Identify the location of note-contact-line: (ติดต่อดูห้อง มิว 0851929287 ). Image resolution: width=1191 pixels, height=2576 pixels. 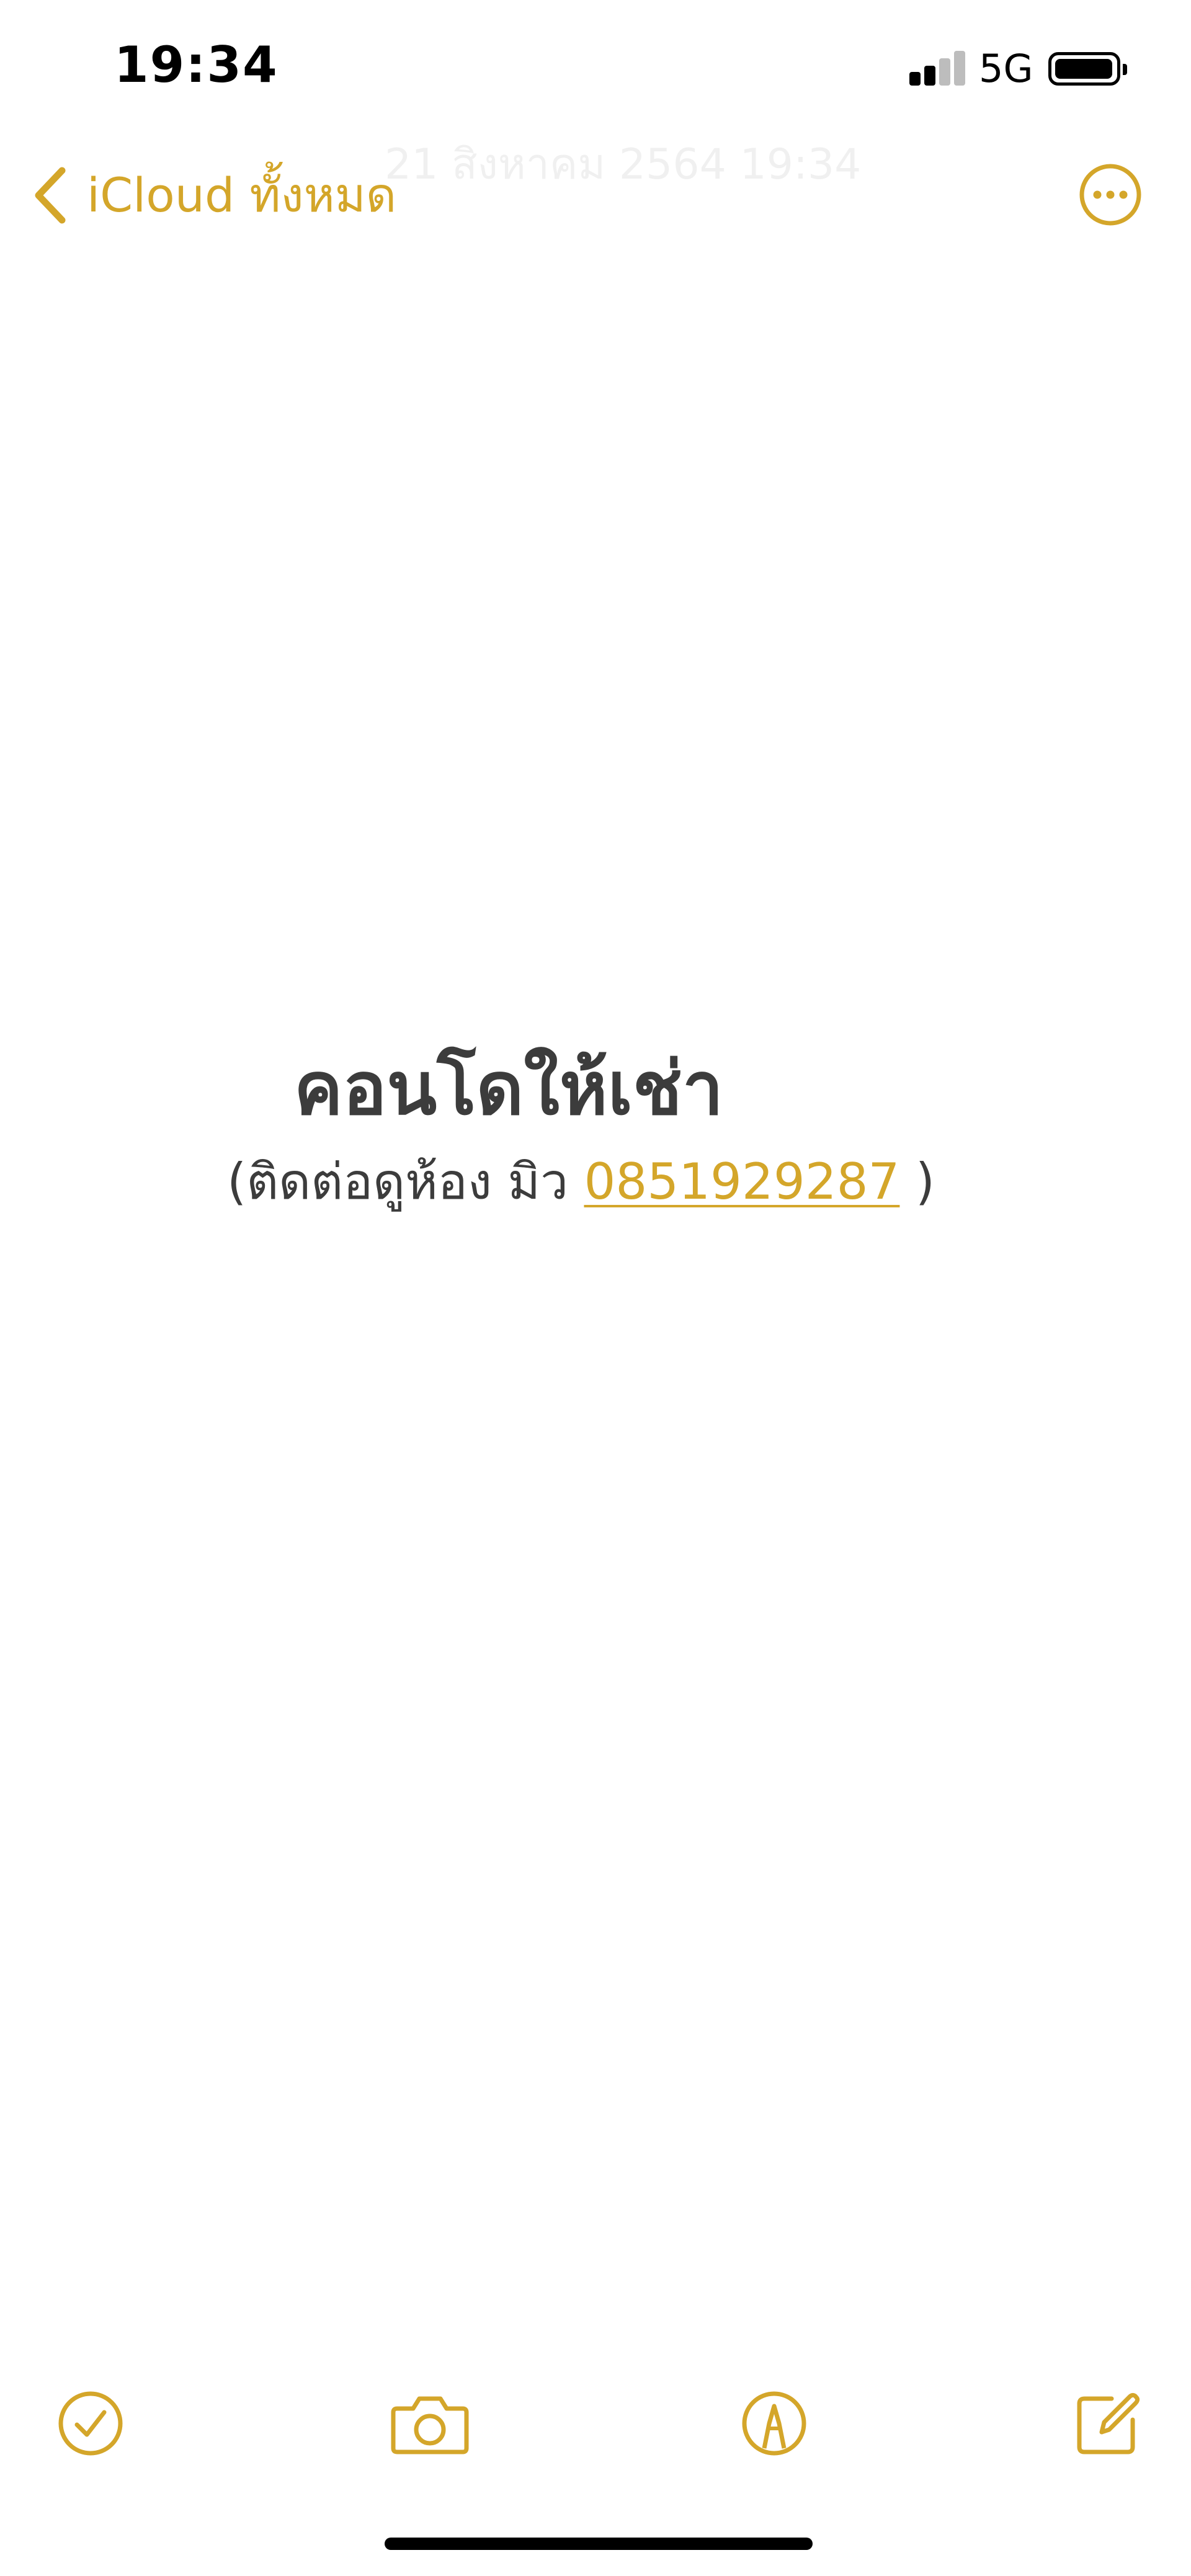
(581, 1181).